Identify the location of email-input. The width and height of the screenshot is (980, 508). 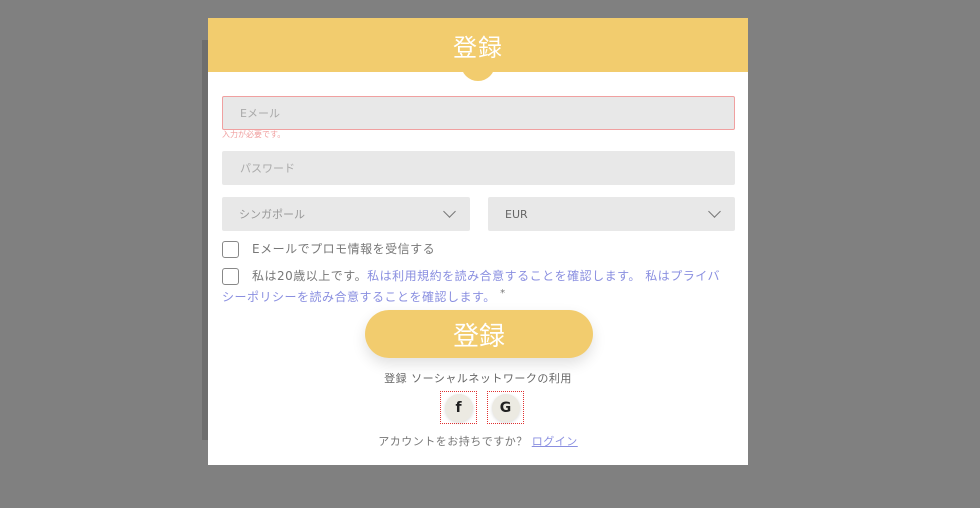
(478, 113).